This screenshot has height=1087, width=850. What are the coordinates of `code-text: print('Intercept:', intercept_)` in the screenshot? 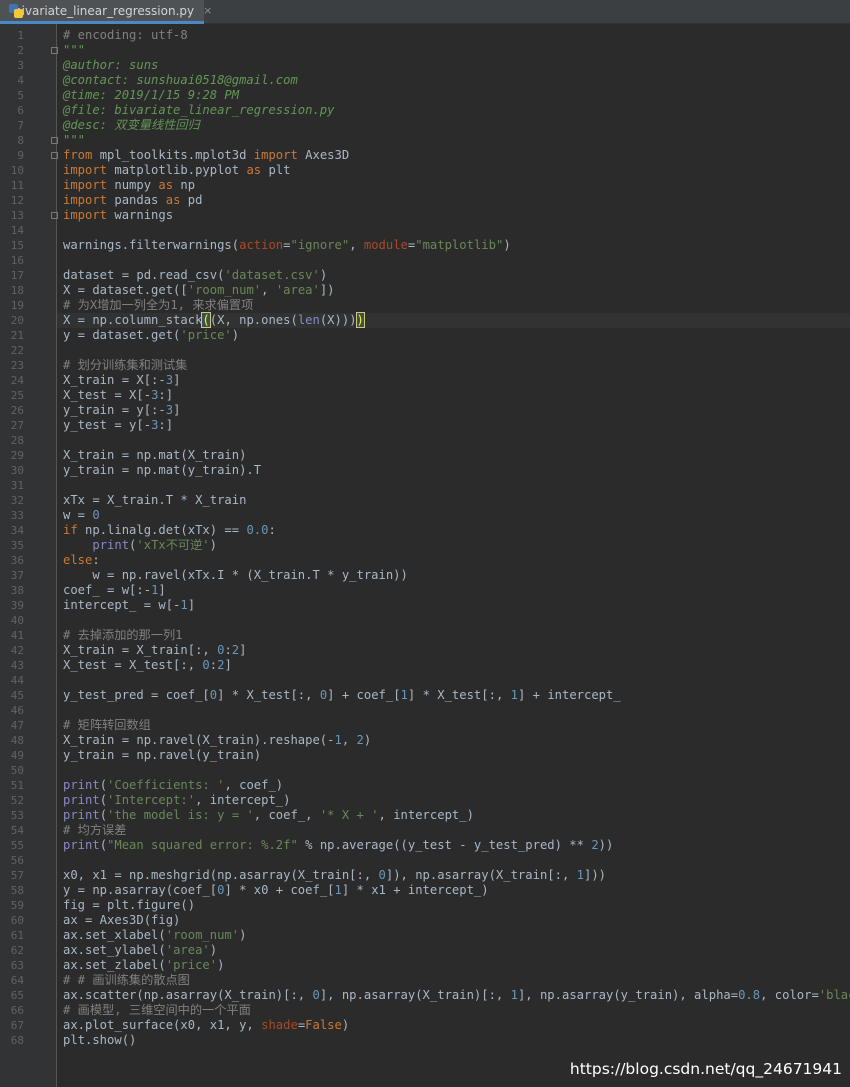 It's located at (177, 800).